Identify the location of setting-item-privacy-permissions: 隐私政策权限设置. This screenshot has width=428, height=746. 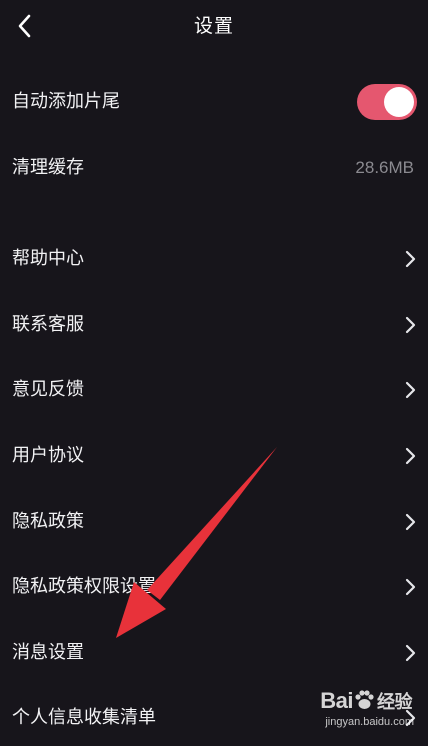
(214, 587).